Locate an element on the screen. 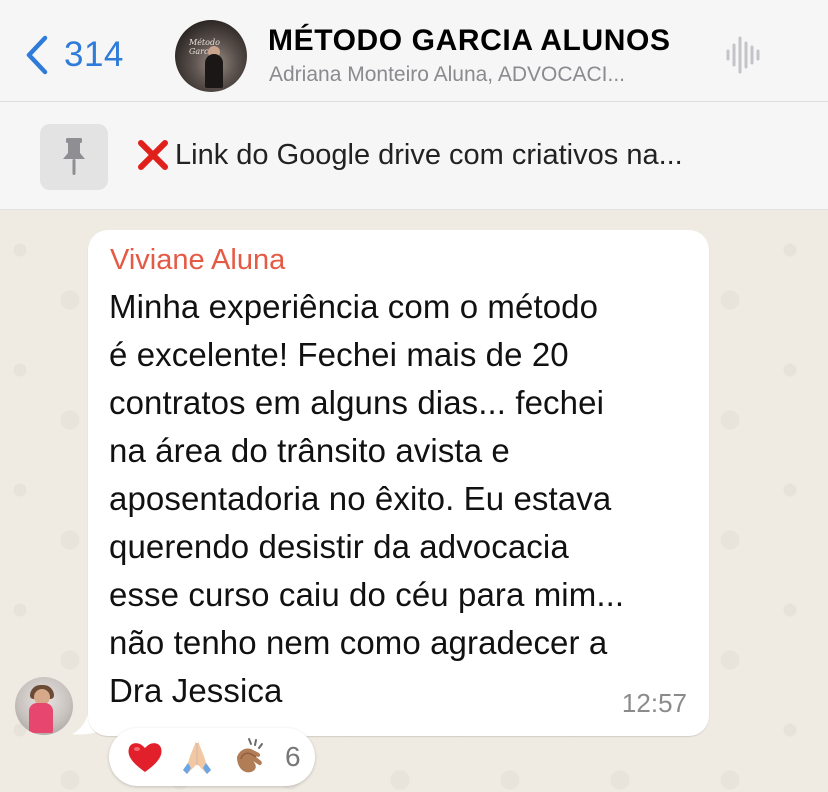 This screenshot has height=792, width=828. message-line: Dra Jessica is located at coordinates (196, 690).